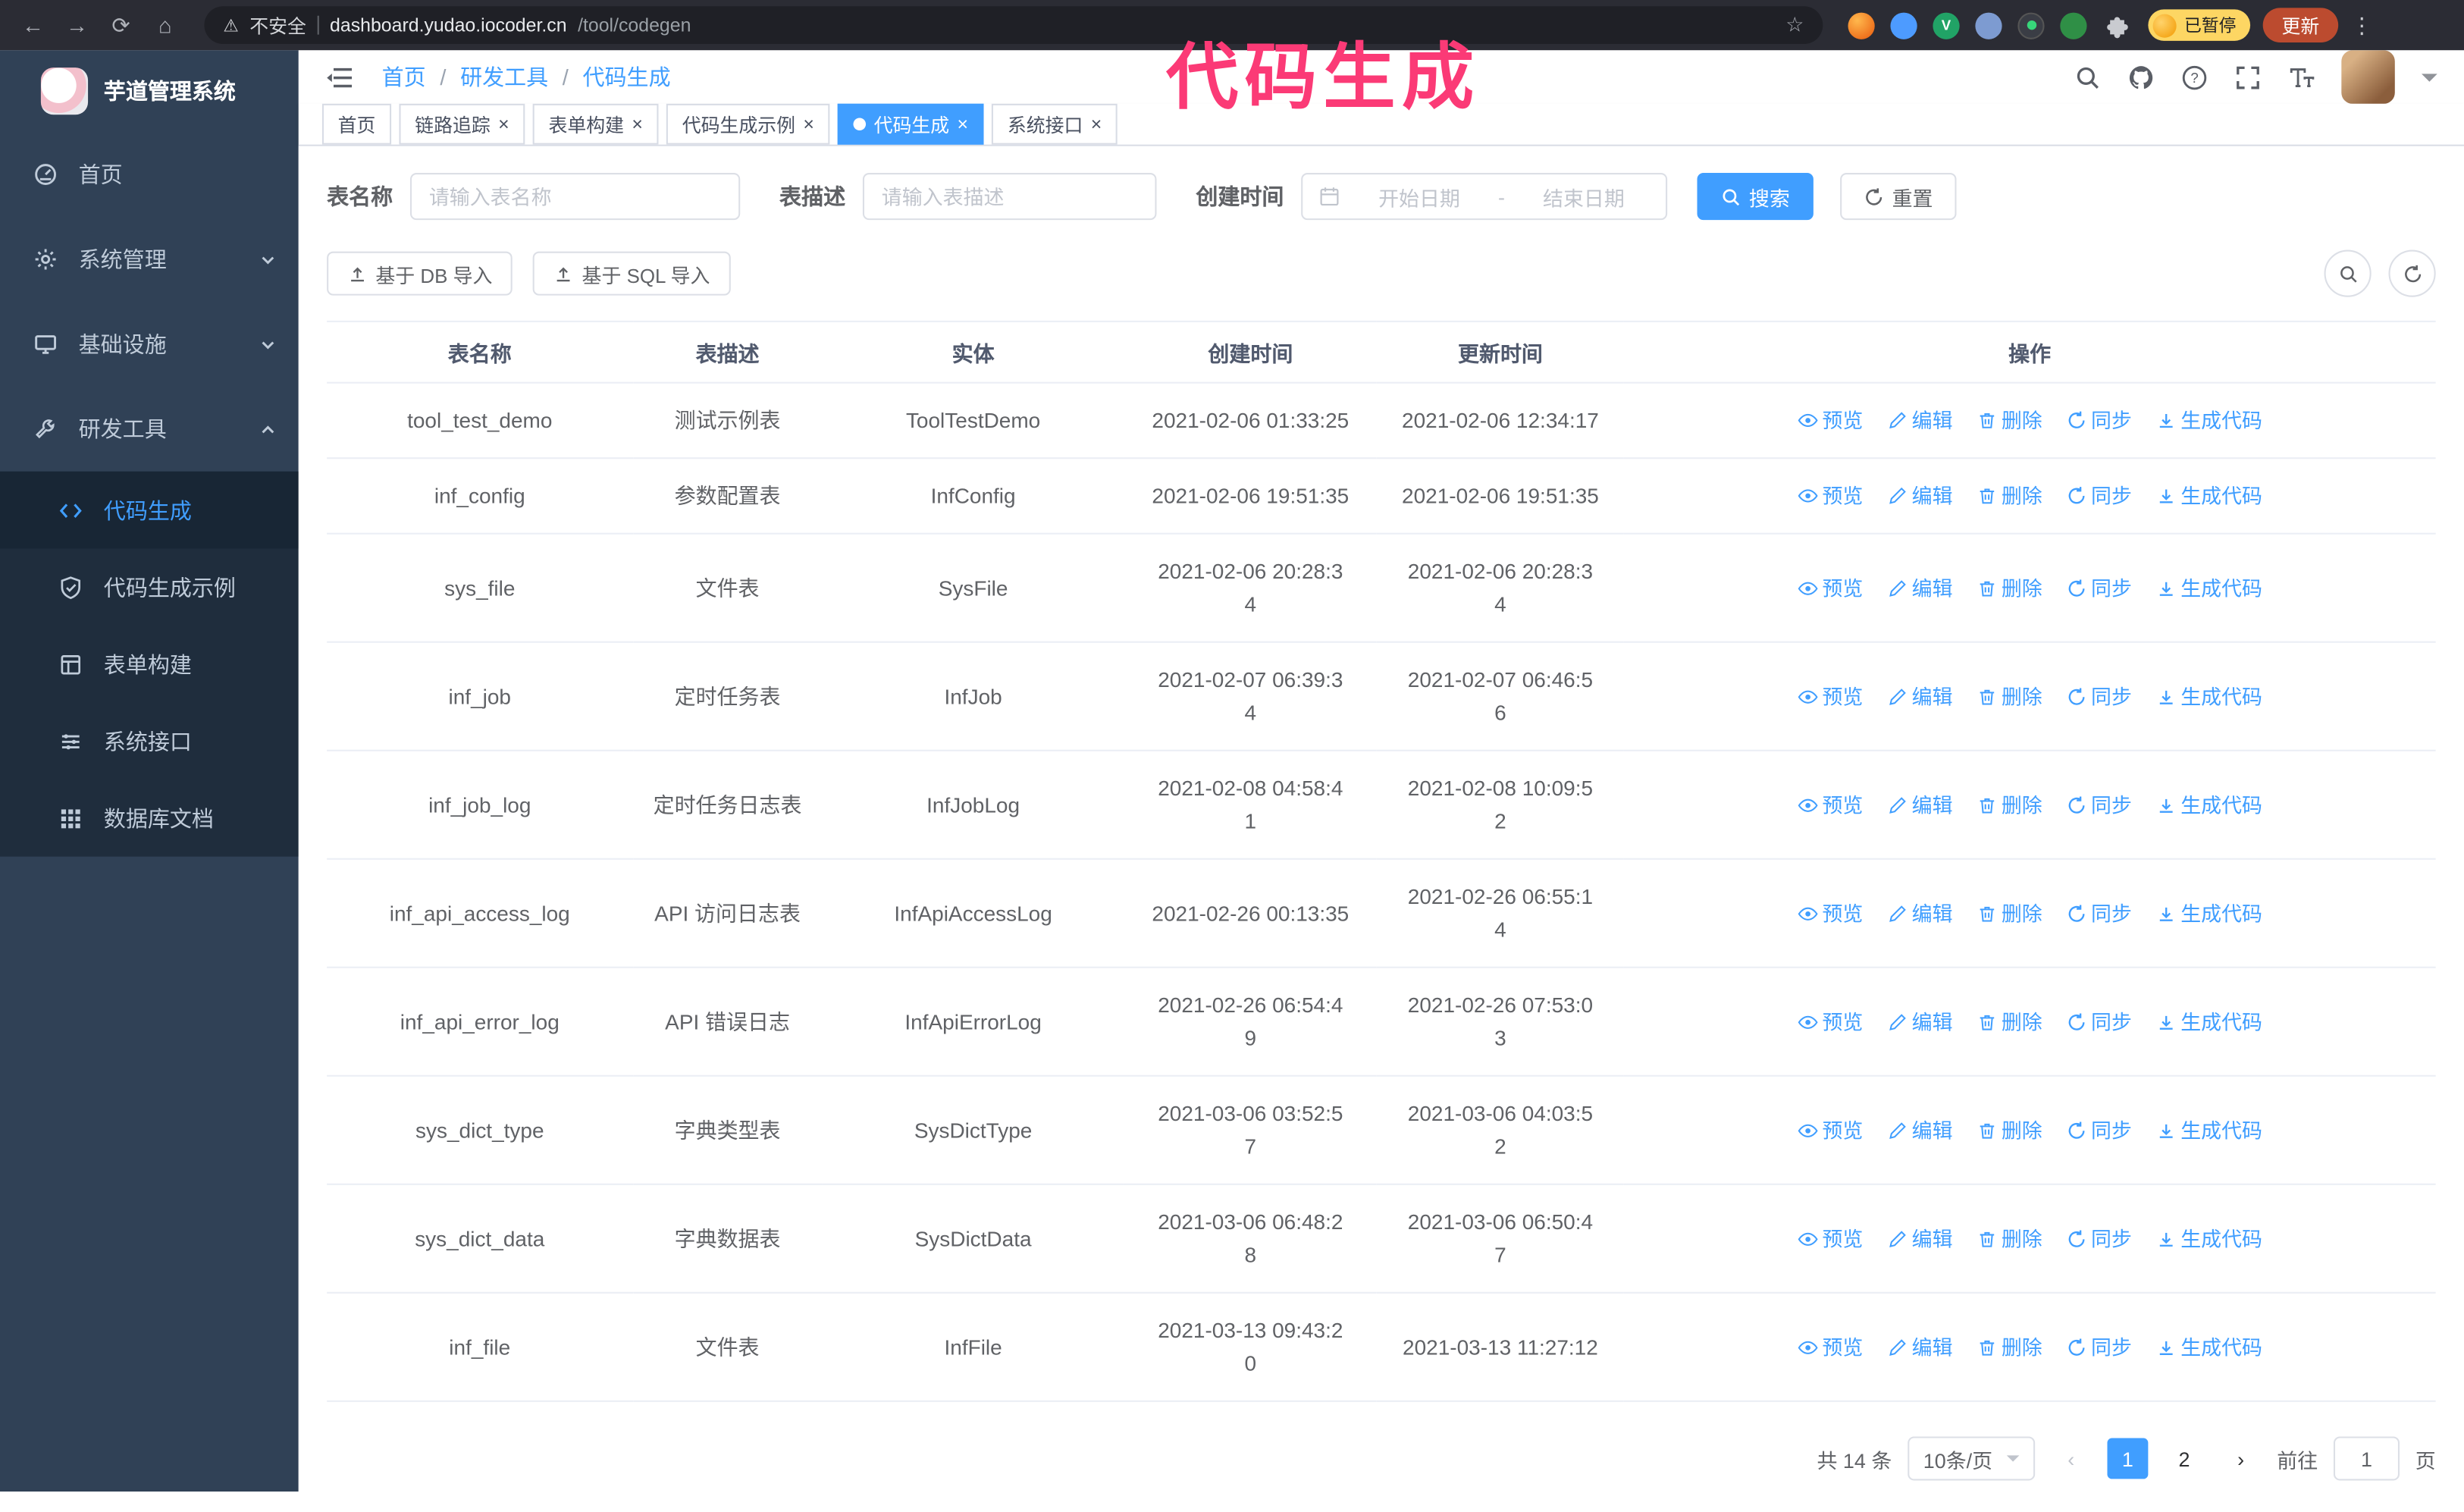 The height and width of the screenshot is (1512, 2464). Describe the element at coordinates (632, 273) in the screenshot. I see `import-sql-button: 基于 SQL 导入` at that location.